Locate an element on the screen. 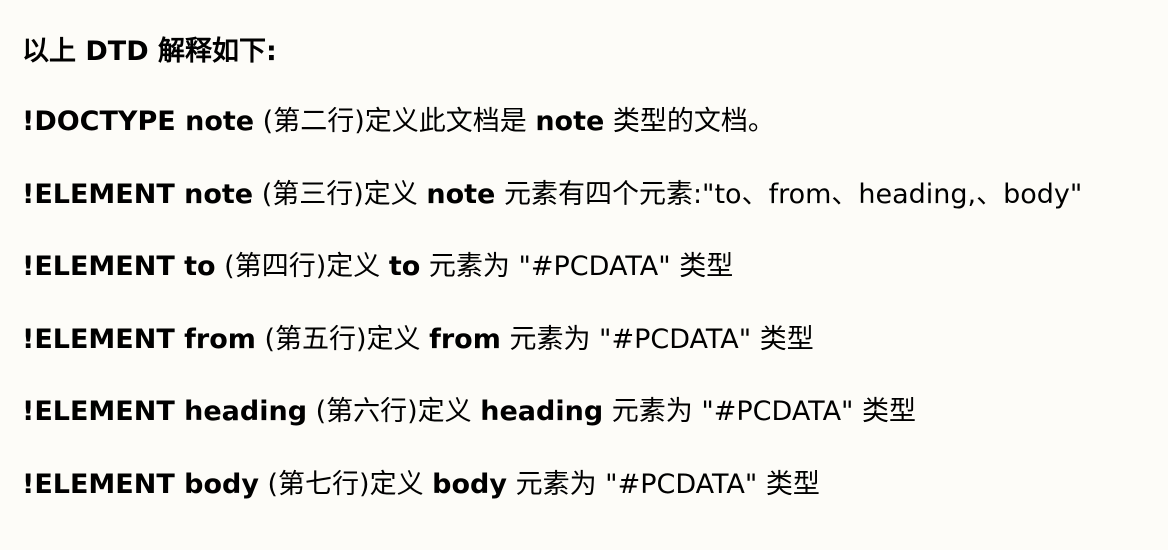 The height and width of the screenshot is (550, 1168). dtd-keyword: !ELEMENT note is located at coordinates (138, 194).